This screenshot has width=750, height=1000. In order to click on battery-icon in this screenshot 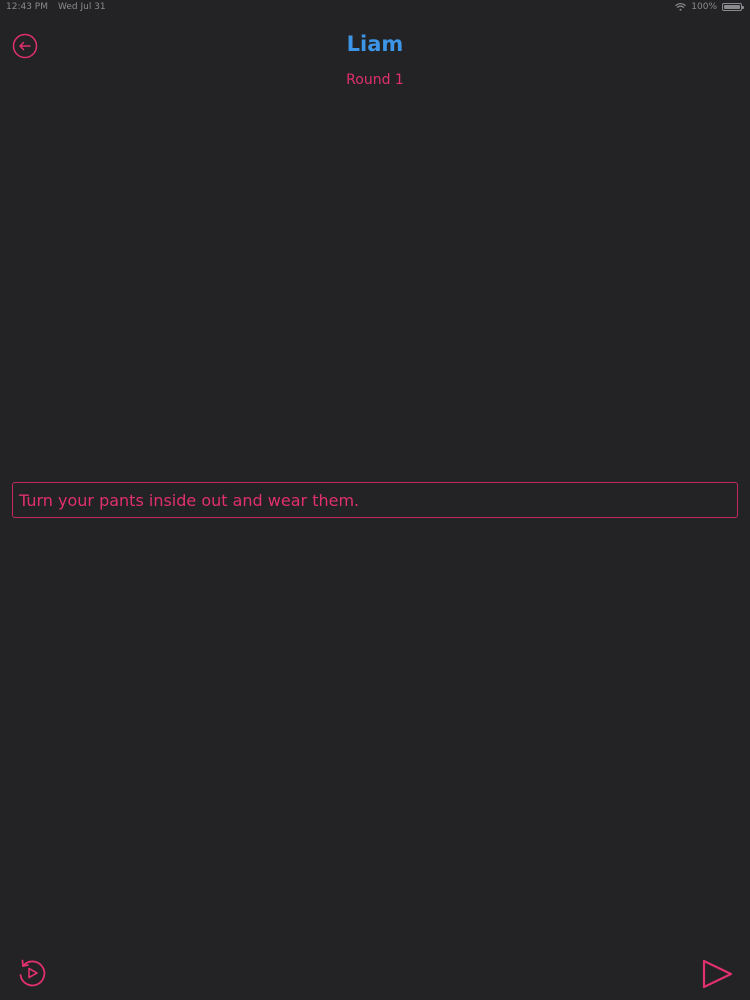, I will do `click(733, 7)`.